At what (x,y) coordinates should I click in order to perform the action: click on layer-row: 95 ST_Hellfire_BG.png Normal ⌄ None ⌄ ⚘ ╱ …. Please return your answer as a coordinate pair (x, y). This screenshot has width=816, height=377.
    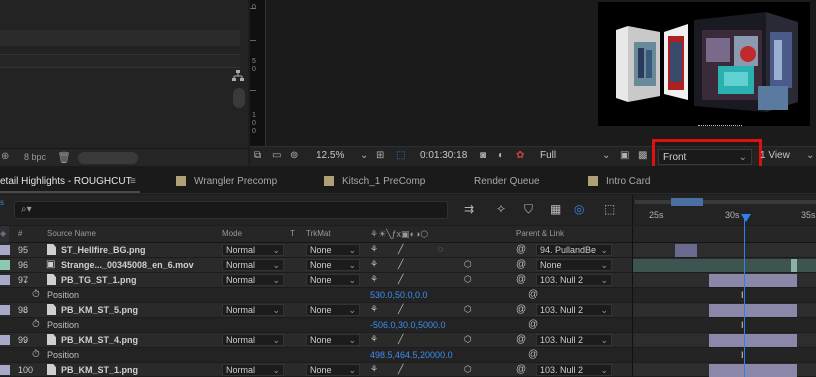
    Looking at the image, I should click on (316, 250).